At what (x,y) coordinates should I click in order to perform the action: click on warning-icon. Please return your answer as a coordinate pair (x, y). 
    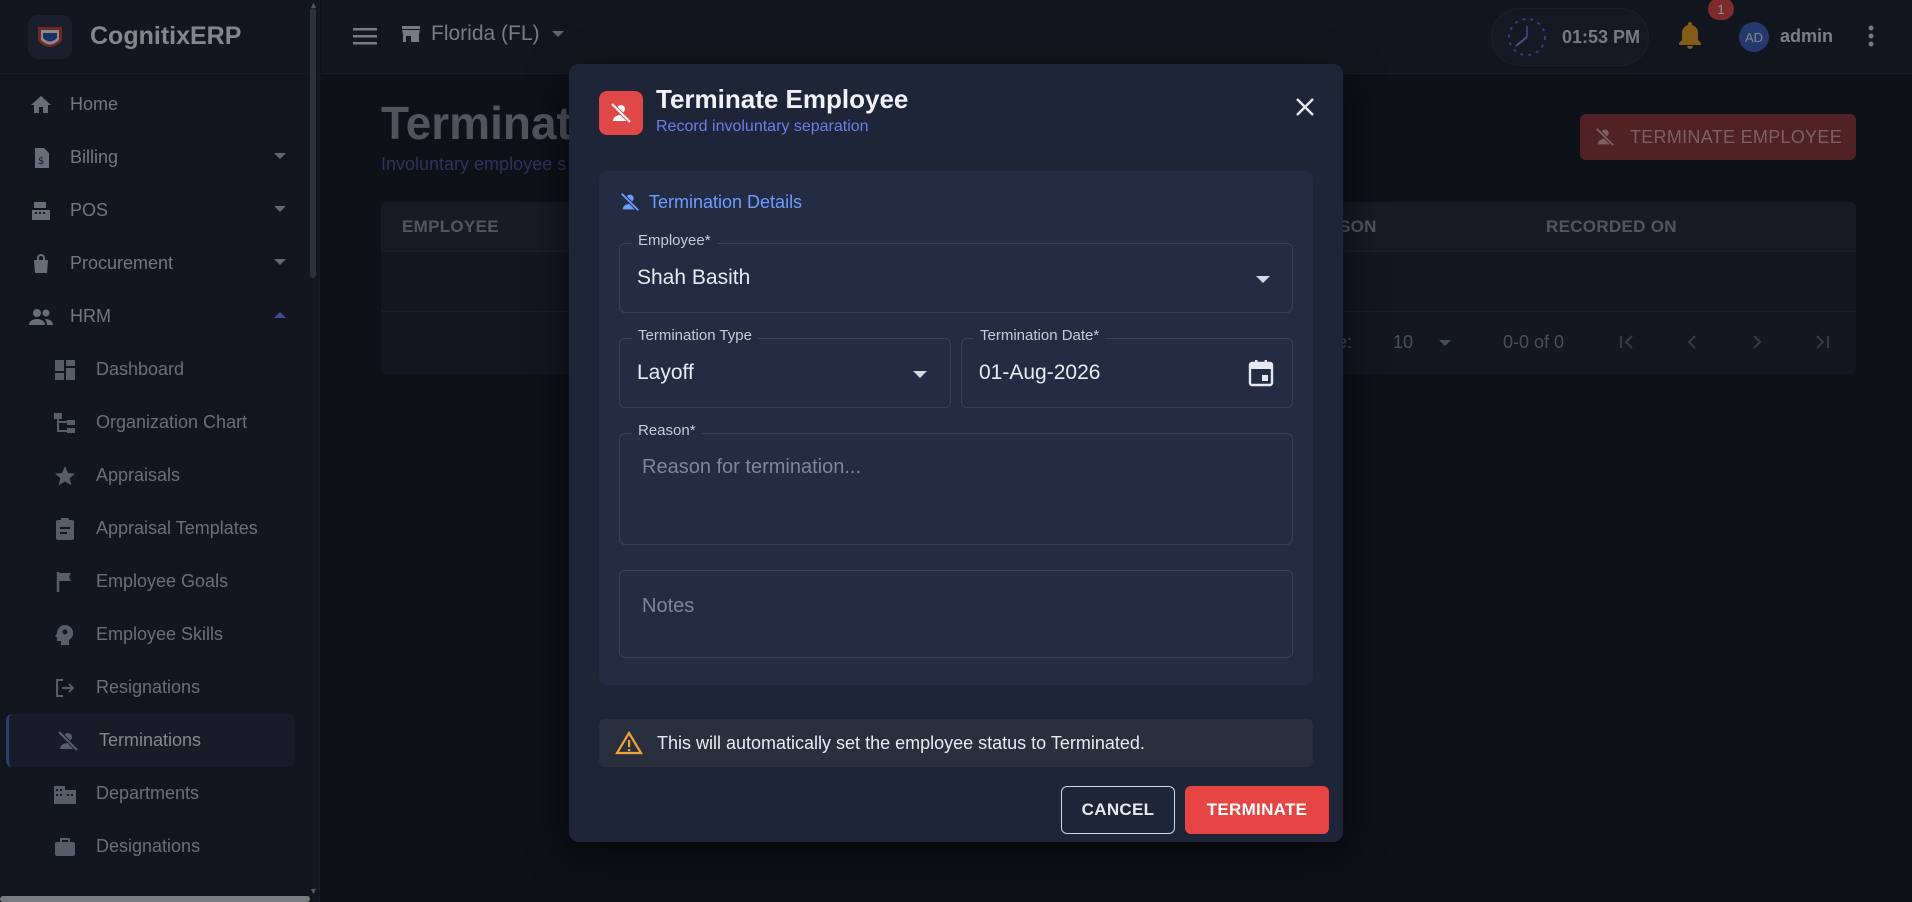
    Looking at the image, I should click on (629, 743).